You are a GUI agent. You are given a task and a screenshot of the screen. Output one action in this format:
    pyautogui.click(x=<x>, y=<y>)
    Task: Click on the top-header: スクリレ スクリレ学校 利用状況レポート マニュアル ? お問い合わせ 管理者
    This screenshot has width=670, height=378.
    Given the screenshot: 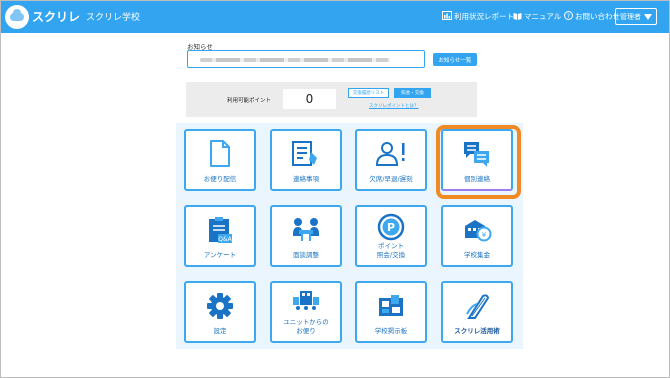 What is the action you would take?
    pyautogui.click(x=335, y=17)
    